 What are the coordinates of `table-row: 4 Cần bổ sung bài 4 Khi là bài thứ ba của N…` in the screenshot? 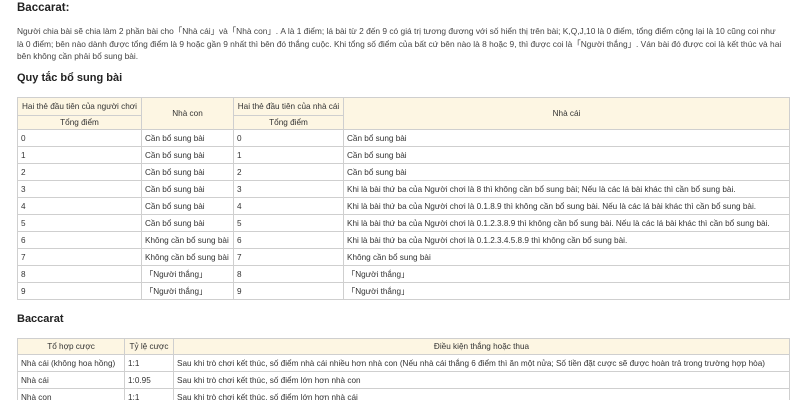 It's located at (403, 206).